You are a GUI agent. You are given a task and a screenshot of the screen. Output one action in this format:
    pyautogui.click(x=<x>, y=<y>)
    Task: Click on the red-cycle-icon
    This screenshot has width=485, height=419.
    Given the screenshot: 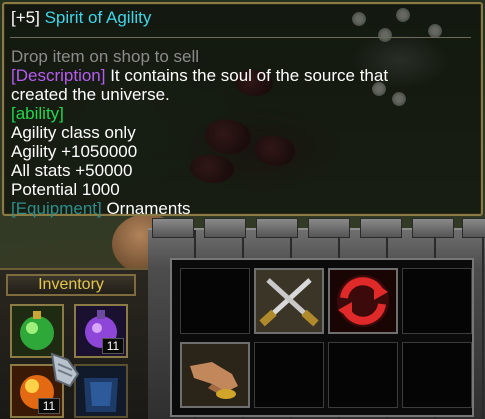 What is the action you would take?
    pyautogui.click(x=363, y=301)
    